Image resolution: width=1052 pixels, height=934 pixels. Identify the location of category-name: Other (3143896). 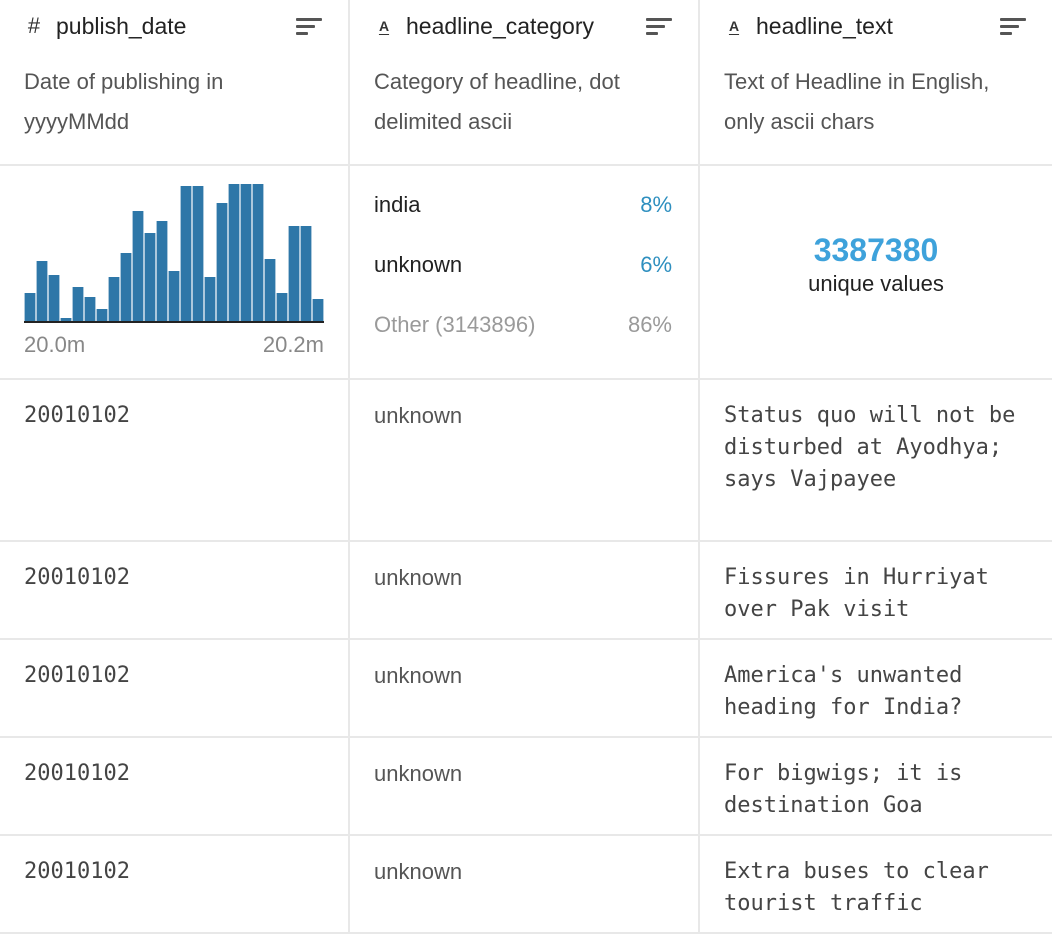
(455, 324).